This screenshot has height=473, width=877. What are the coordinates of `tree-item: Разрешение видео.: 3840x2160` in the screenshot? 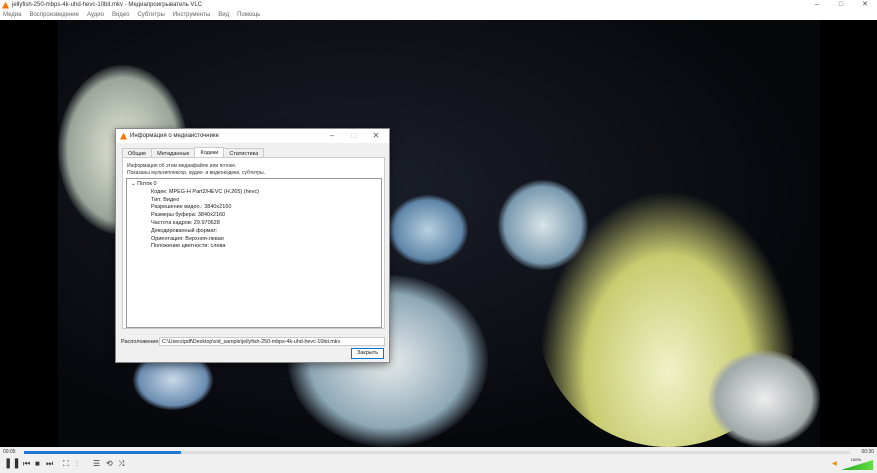 It's located at (191, 207).